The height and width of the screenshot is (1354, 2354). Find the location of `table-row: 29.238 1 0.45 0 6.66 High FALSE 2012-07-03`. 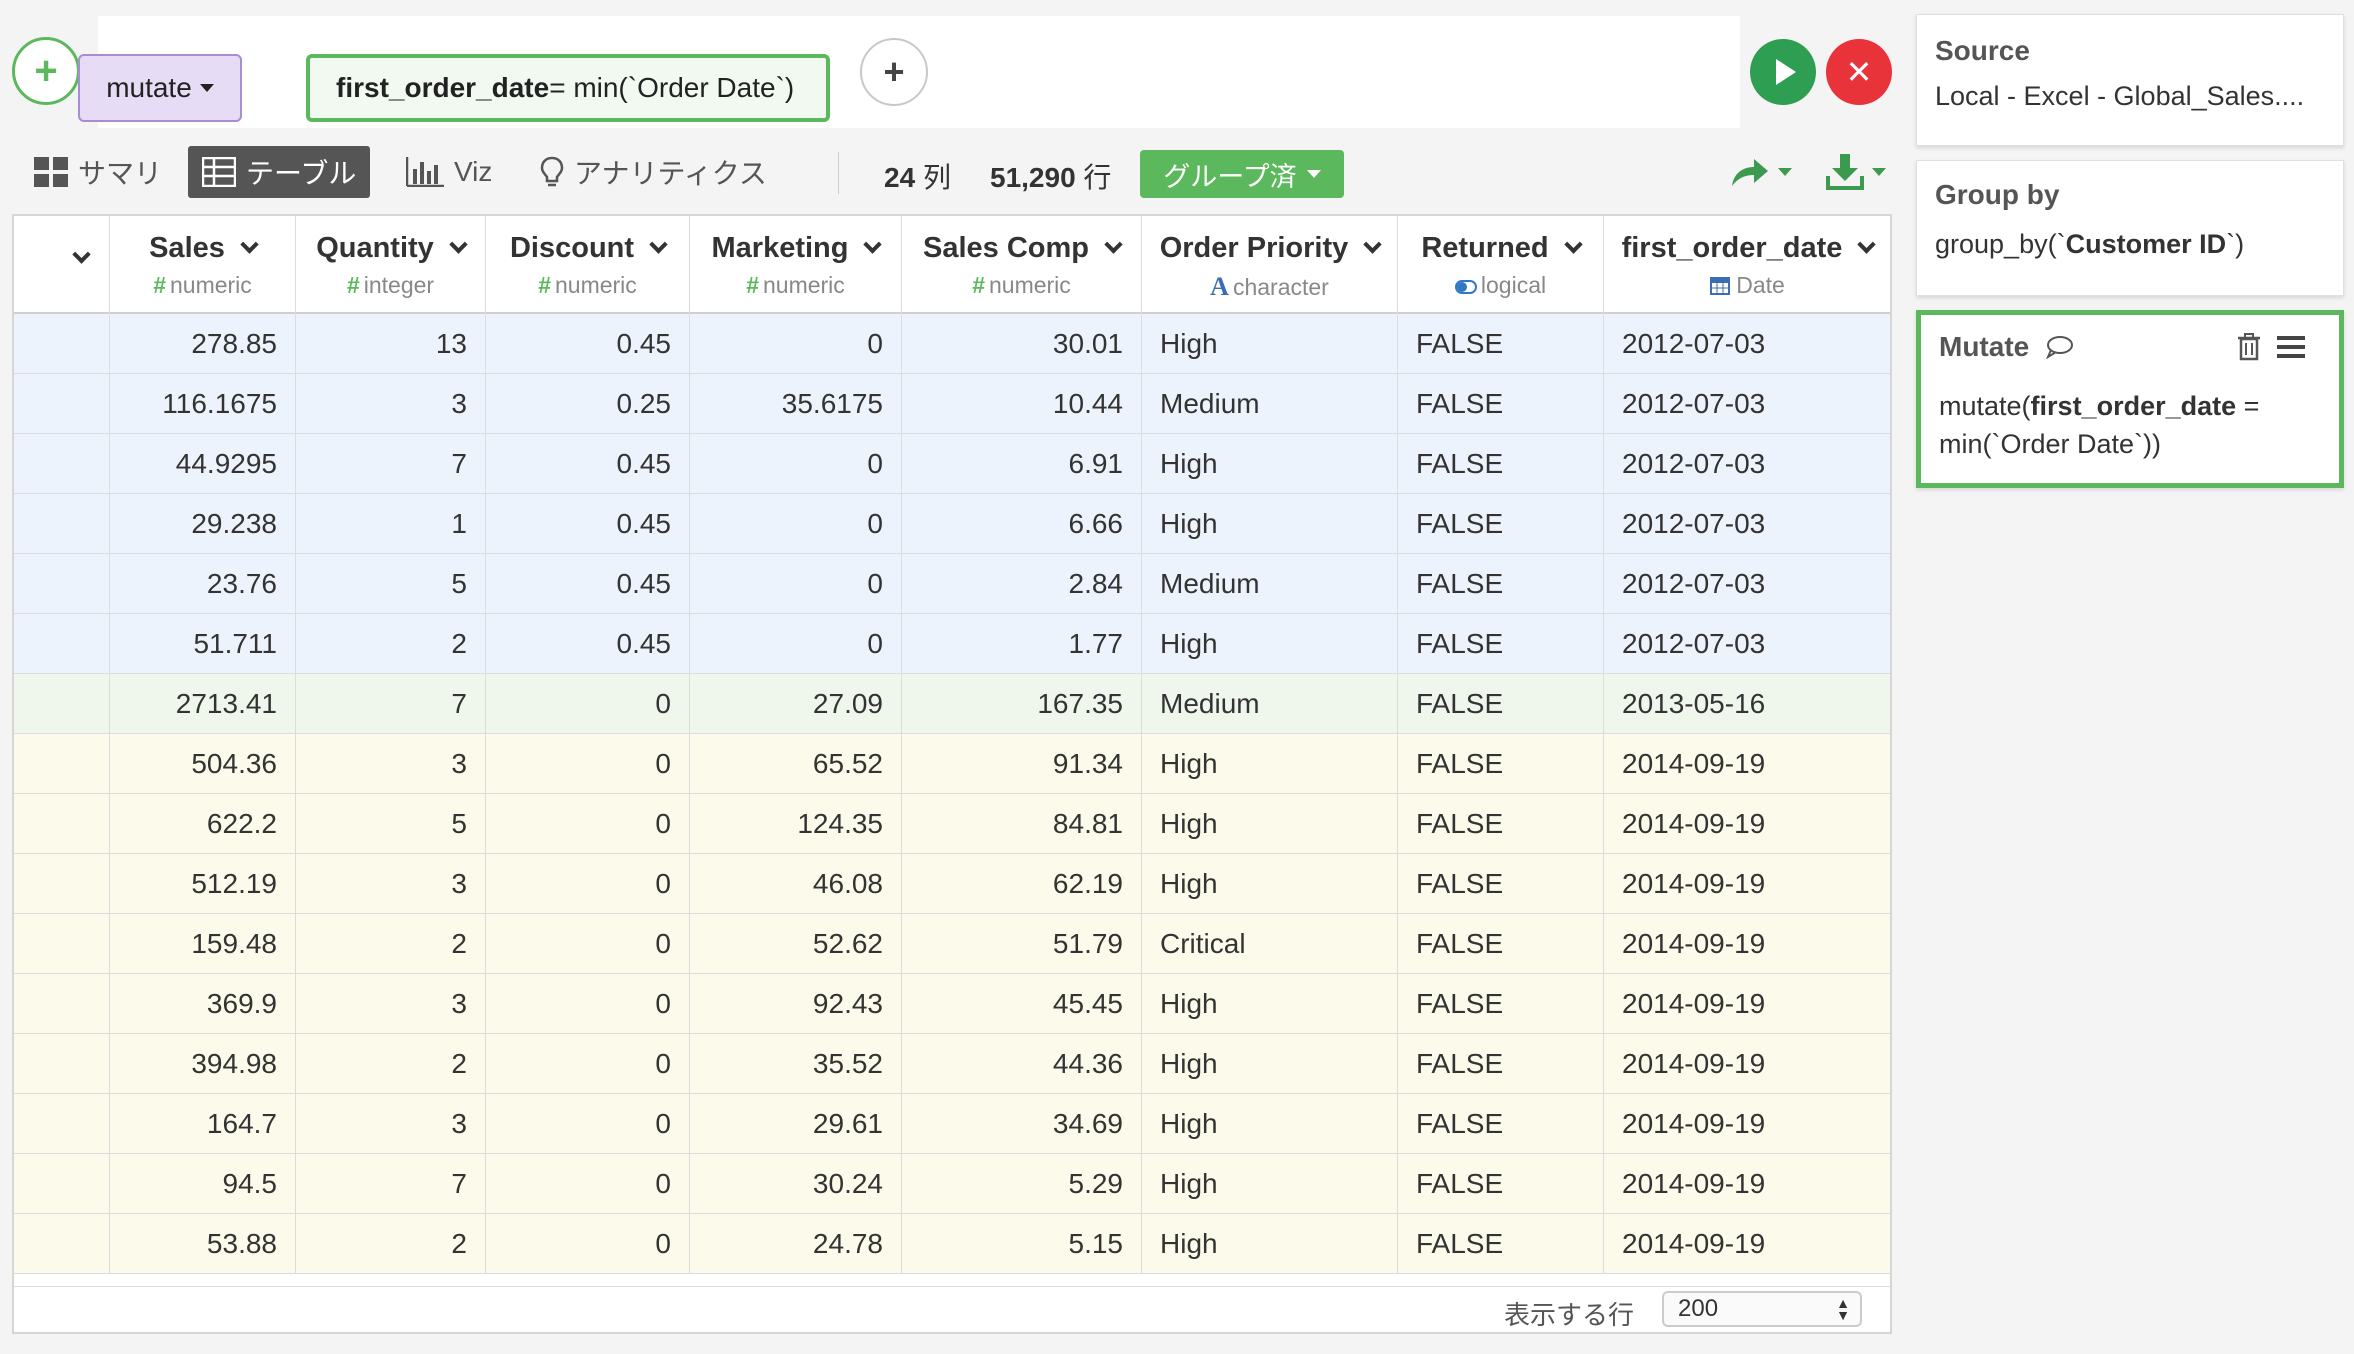

table-row: 29.238 1 0.45 0 6.66 High FALSE 2012-07-03 is located at coordinates (952, 524).